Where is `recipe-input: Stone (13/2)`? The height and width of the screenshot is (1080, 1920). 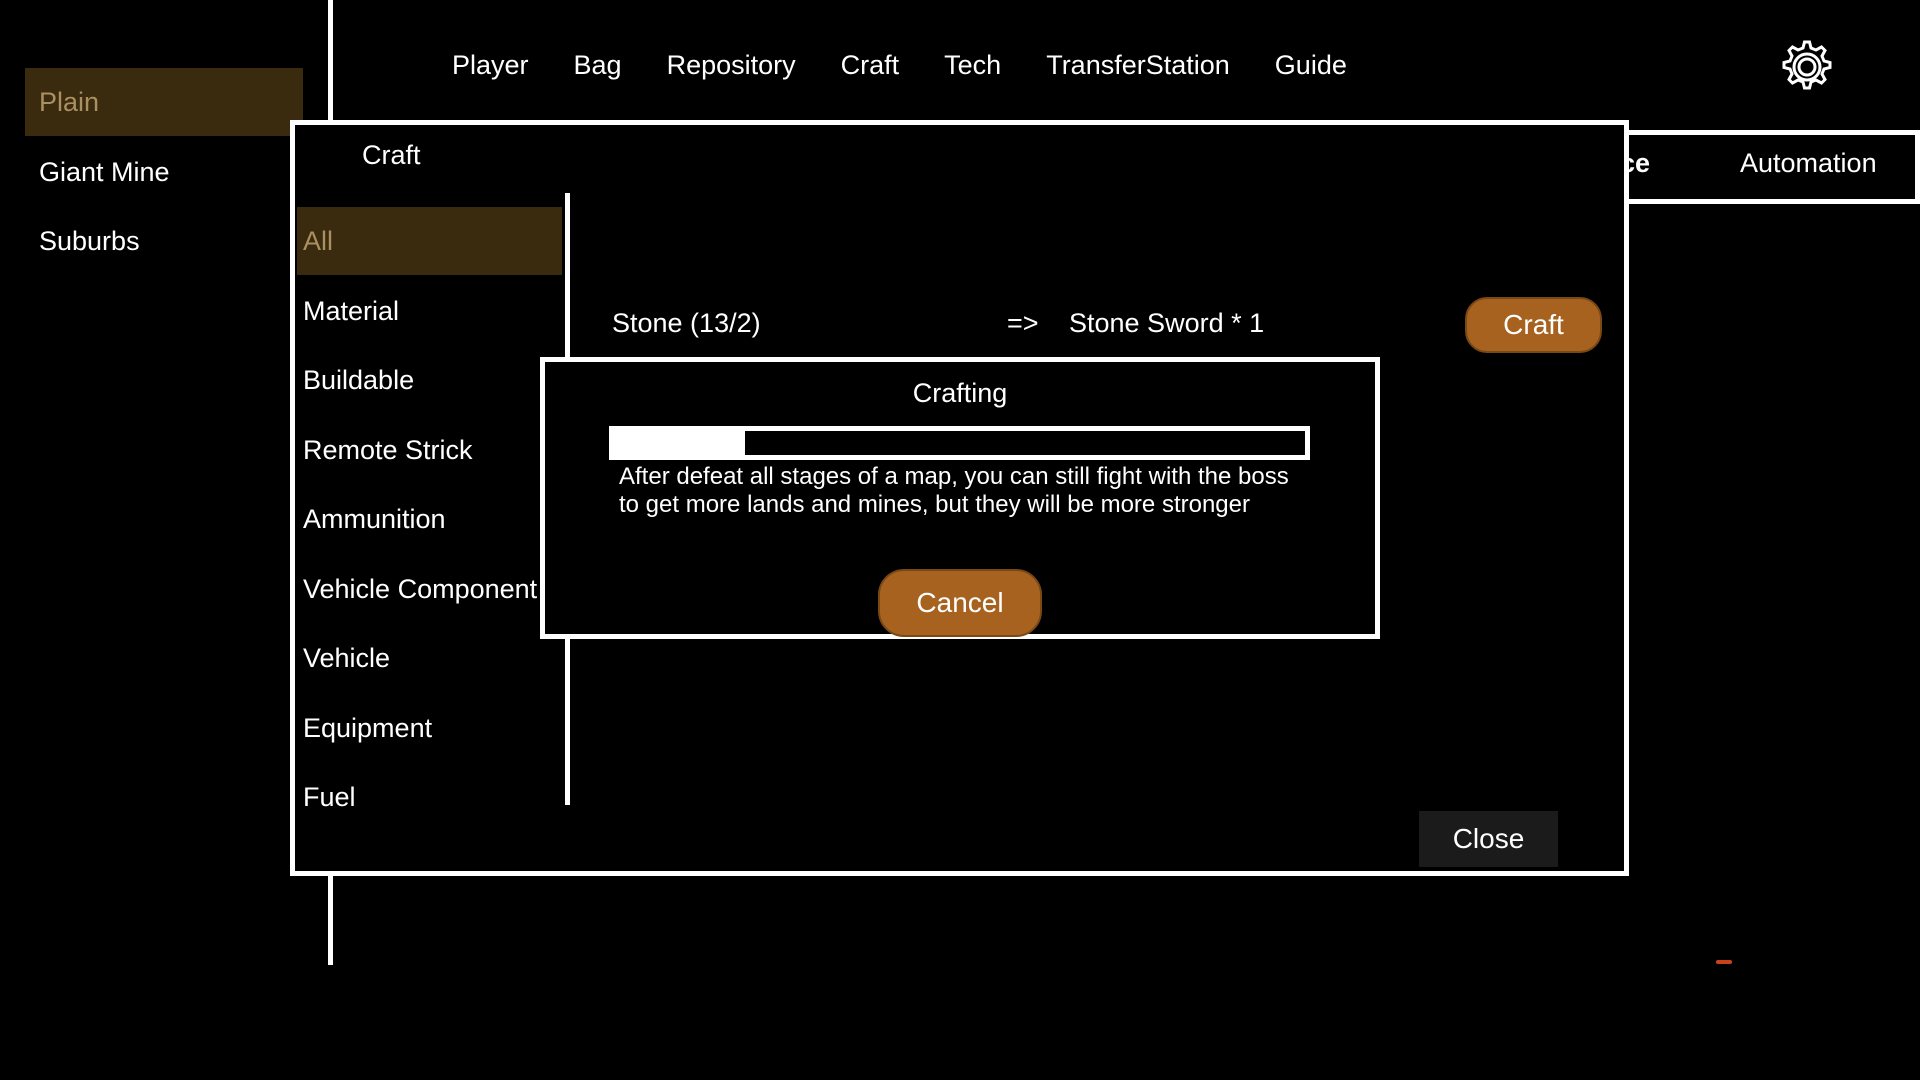 recipe-input: Stone (13/2) is located at coordinates (686, 323).